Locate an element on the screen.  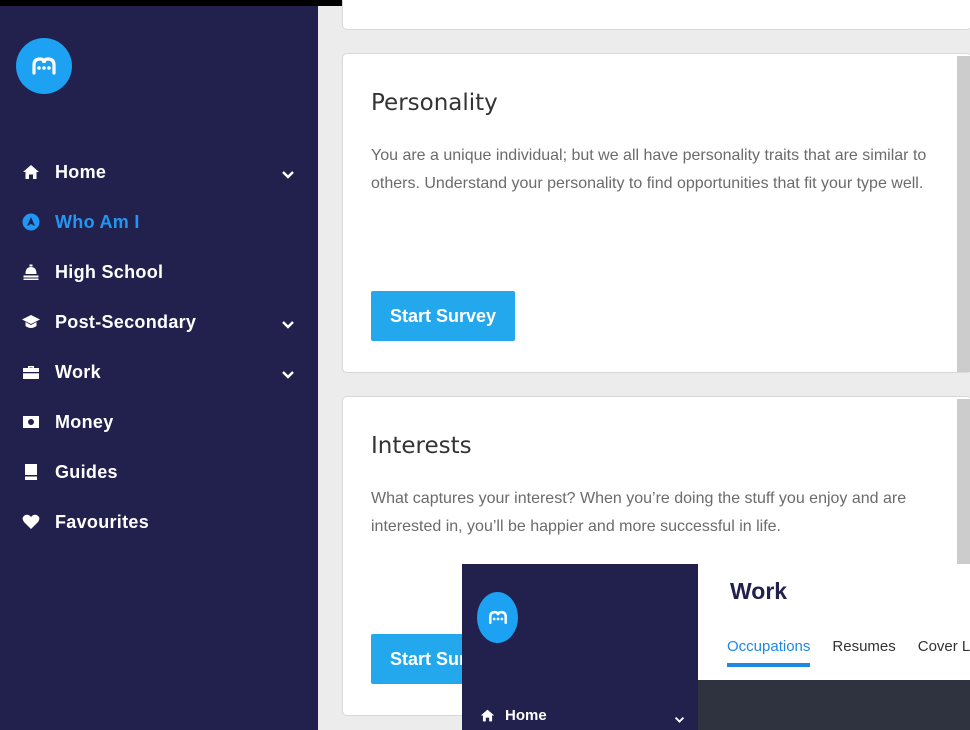
sidebar-item-work: Work is located at coordinates (159, 372).